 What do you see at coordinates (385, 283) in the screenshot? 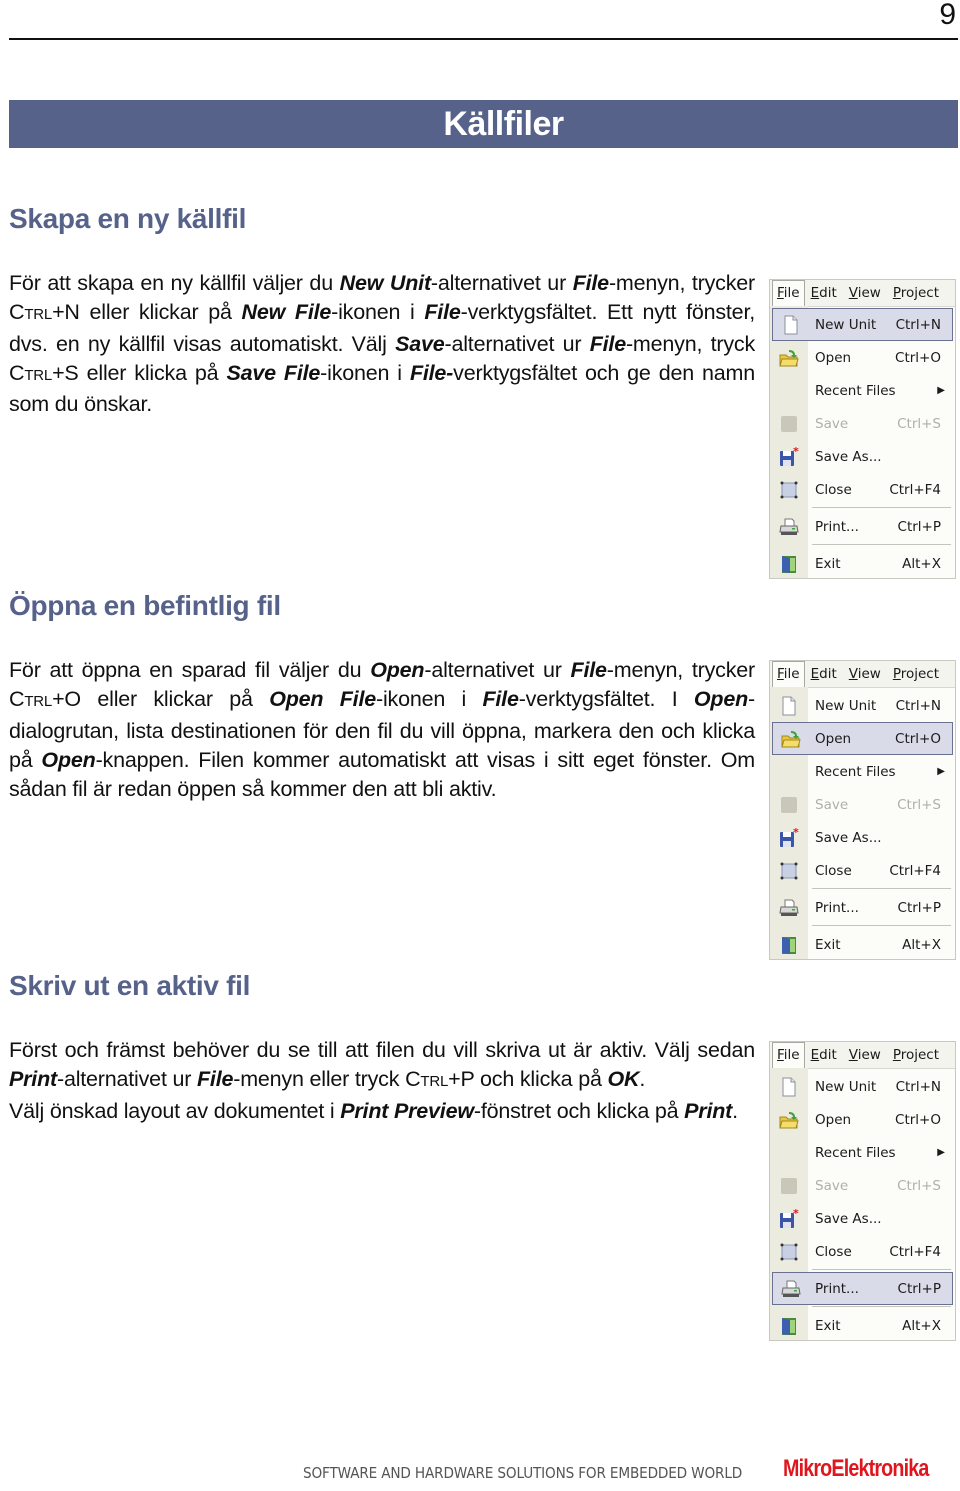
I see `emphasis: New Unit` at bounding box center [385, 283].